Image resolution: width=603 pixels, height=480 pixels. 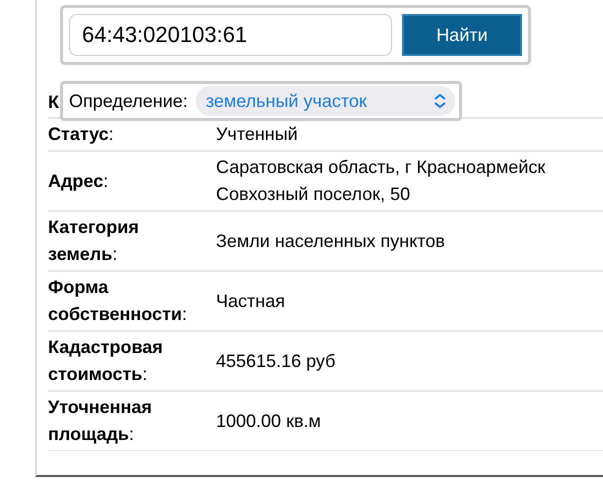 What do you see at coordinates (53, 102) in the screenshot?
I see `field-label: К` at bounding box center [53, 102].